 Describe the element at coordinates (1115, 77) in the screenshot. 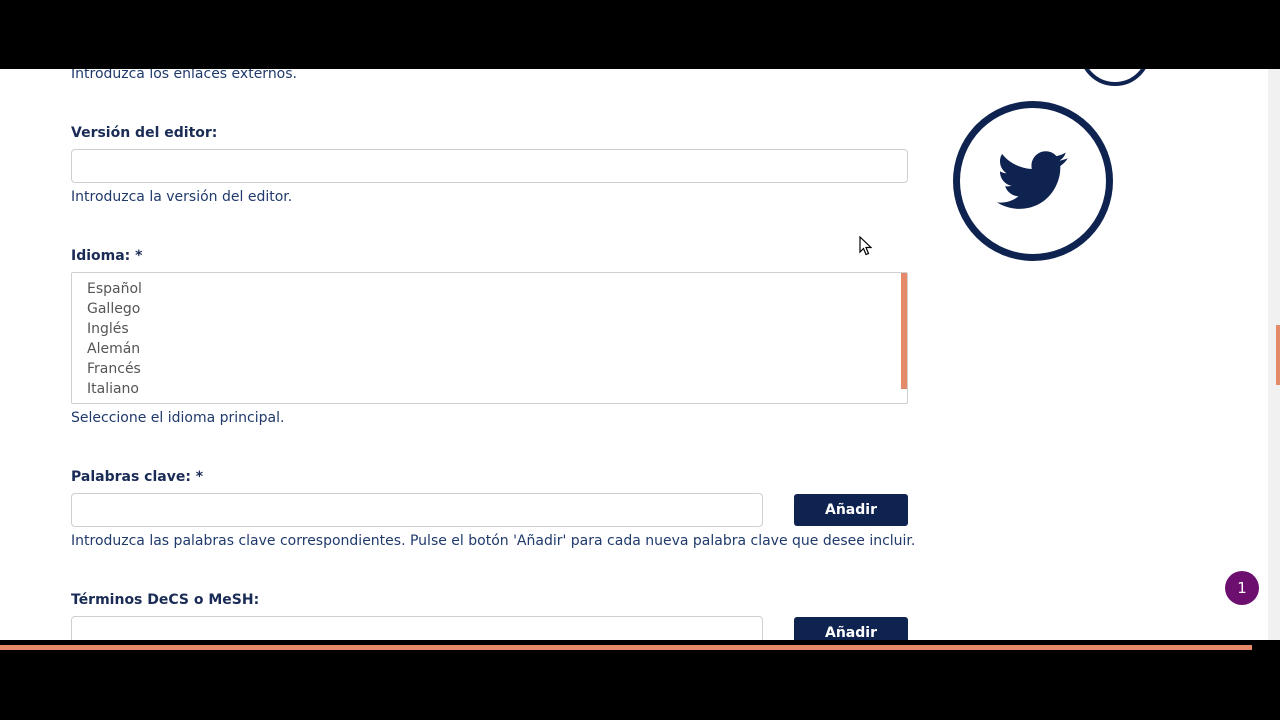

I see `social-circle-icon` at that location.